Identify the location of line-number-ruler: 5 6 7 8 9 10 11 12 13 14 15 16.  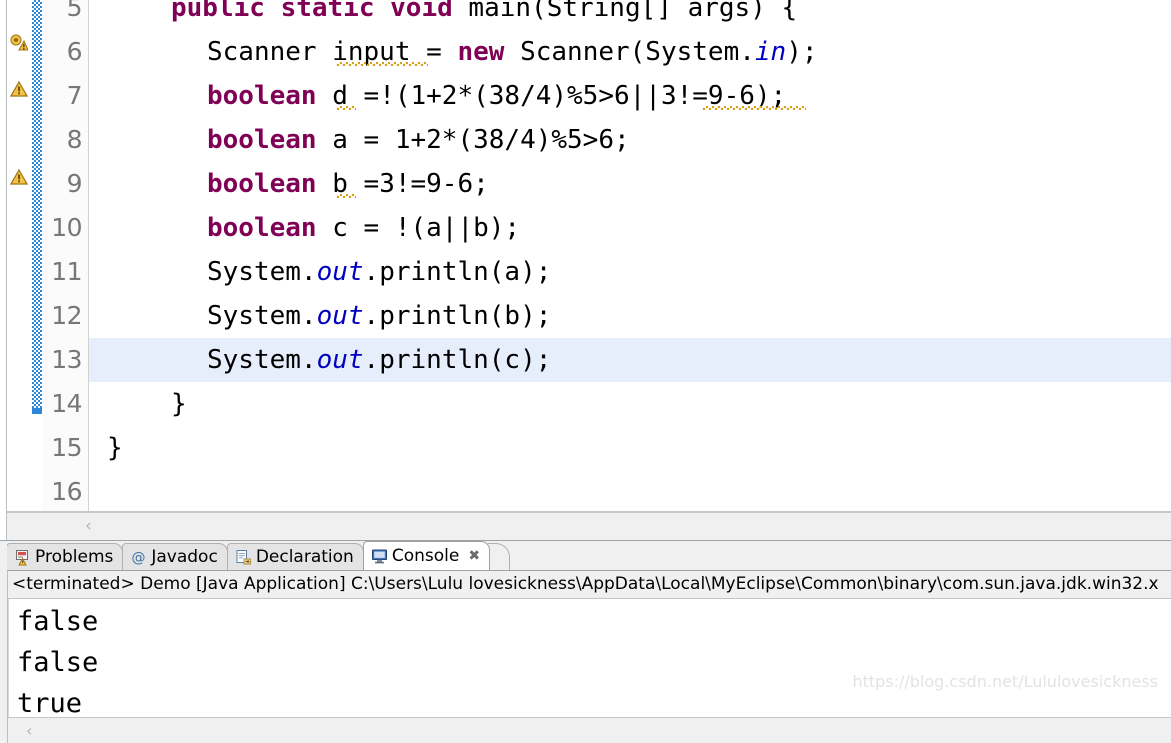
(66, 255).